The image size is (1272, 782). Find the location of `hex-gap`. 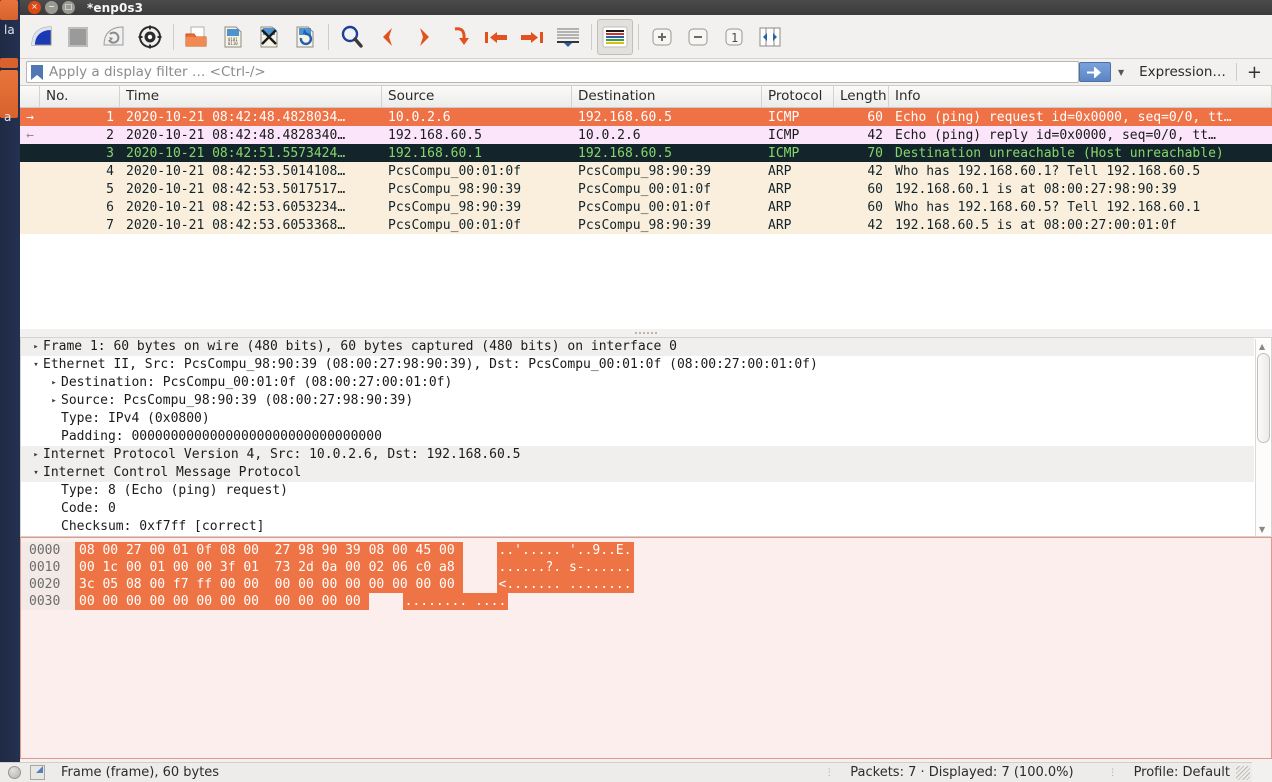

hex-gap is located at coordinates (476, 550).